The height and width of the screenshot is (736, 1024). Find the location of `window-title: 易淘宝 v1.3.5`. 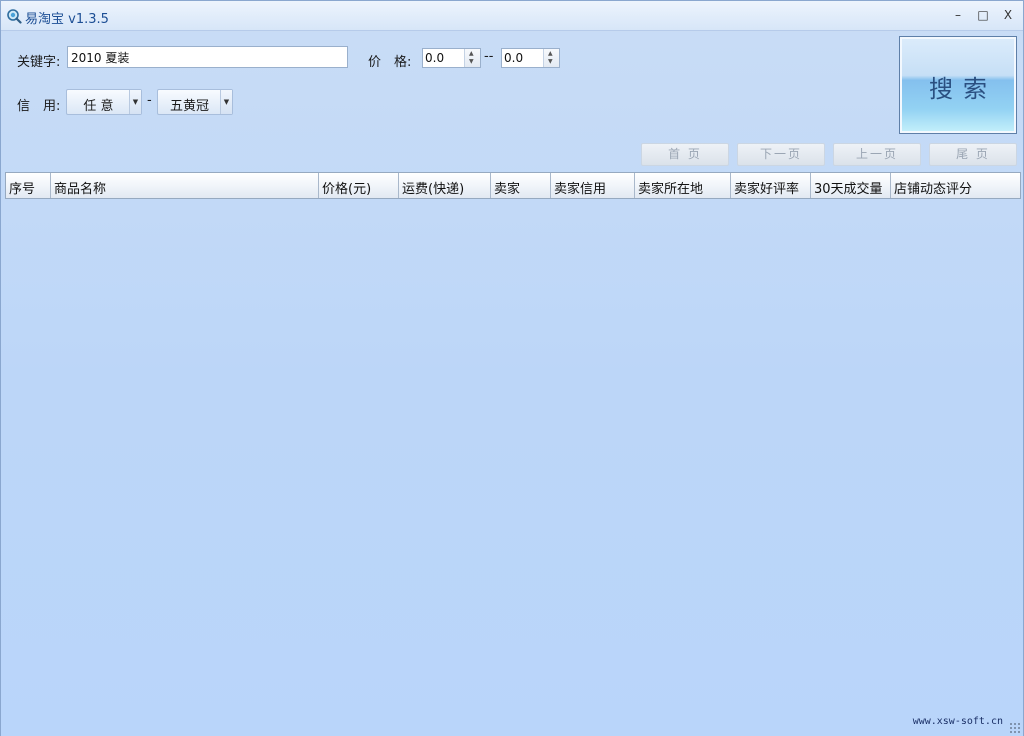

window-title: 易淘宝 v1.3.5 is located at coordinates (67, 19).